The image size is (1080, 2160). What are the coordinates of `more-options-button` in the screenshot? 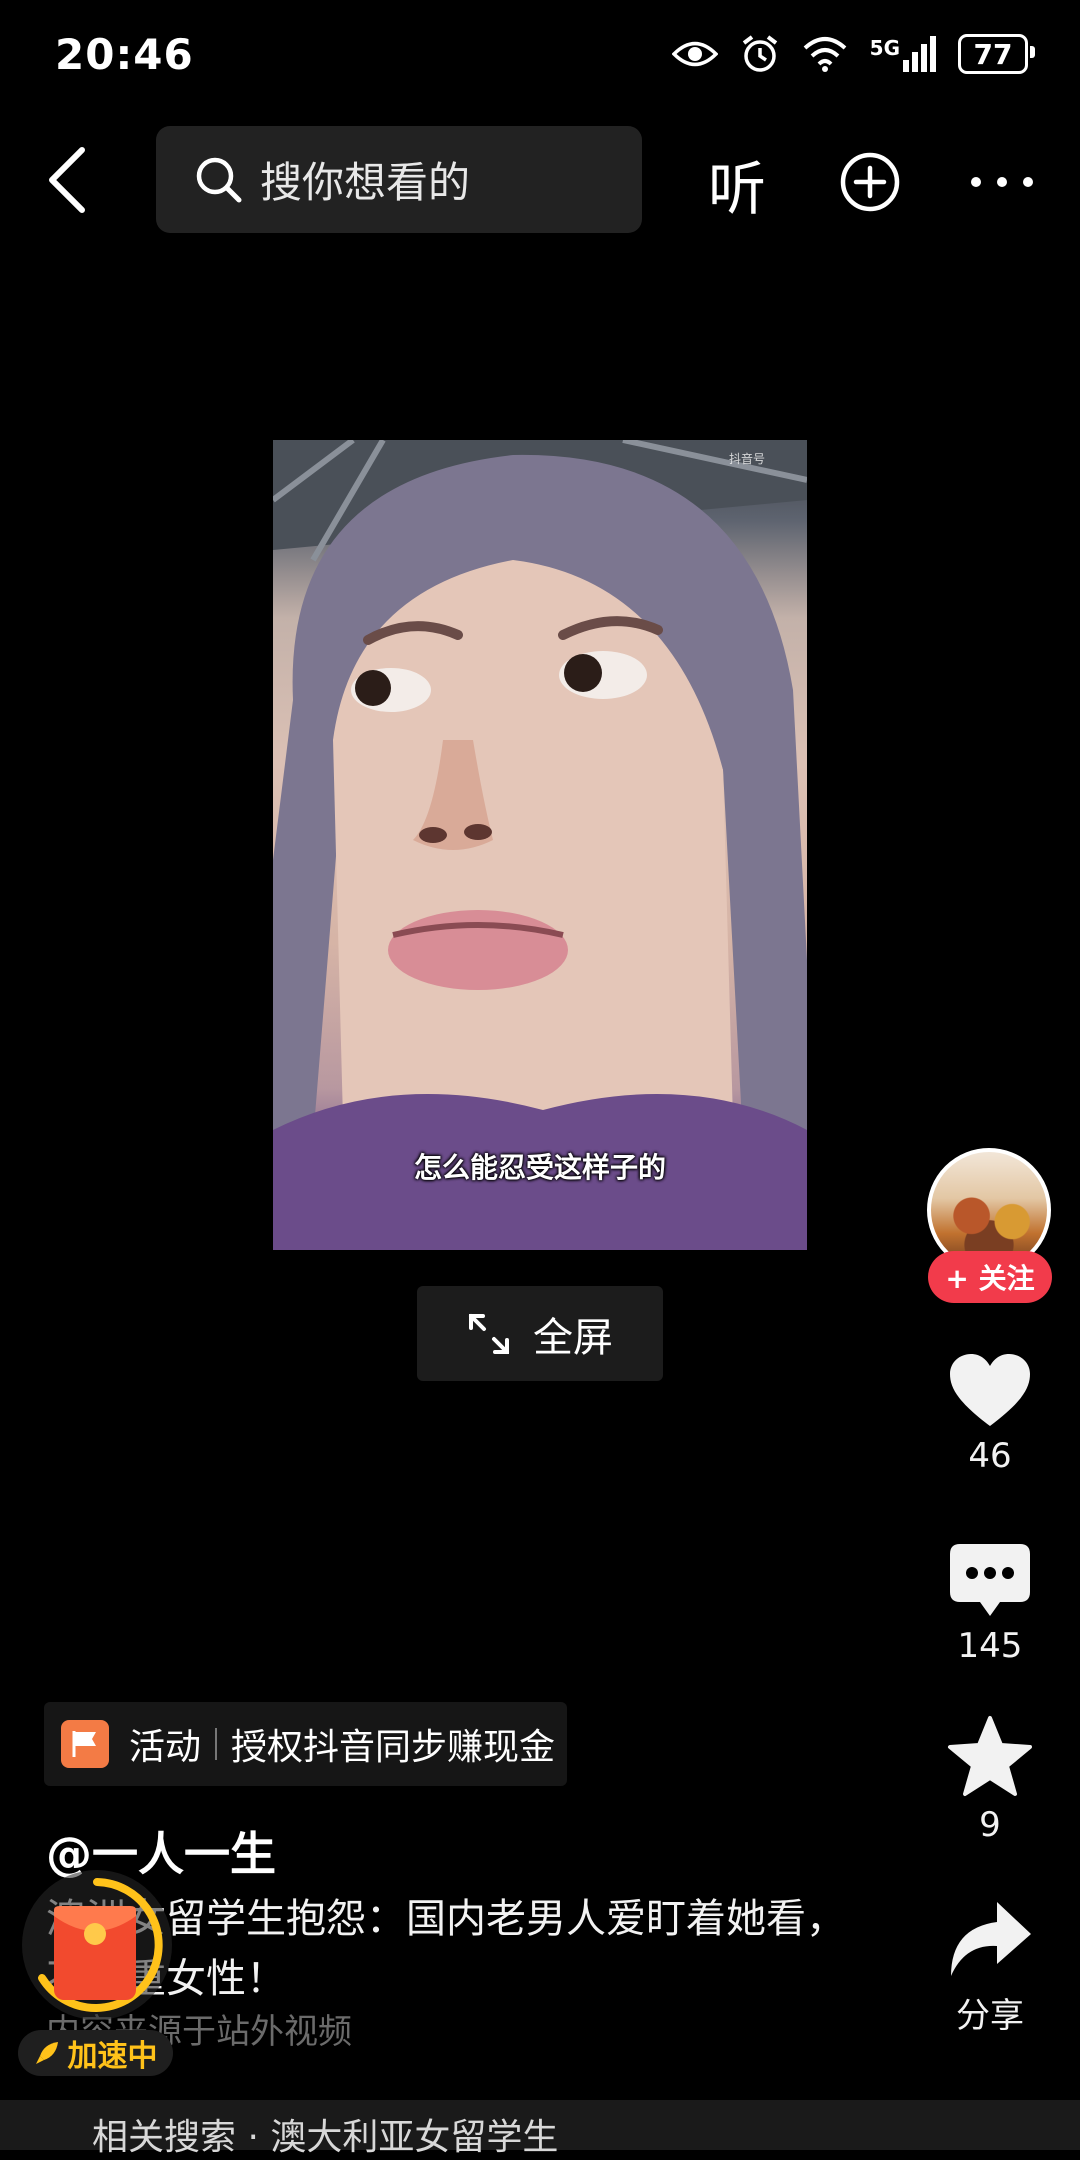 It's located at (1002, 182).